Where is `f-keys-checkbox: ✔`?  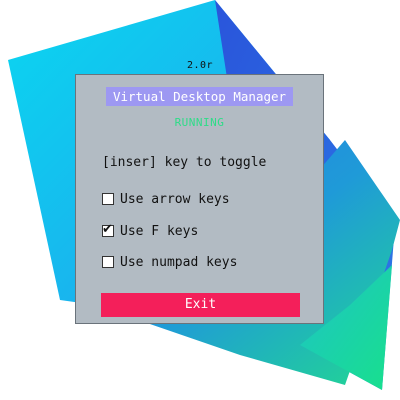 f-keys-checkbox: ✔ is located at coordinates (108, 229).